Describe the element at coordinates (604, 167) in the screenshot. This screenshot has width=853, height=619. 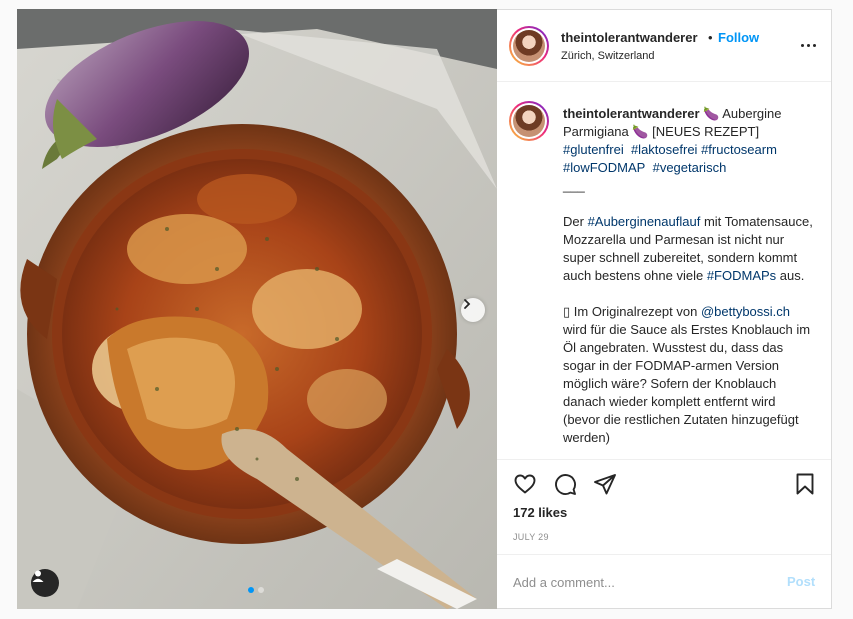
I see `hashtag-link: #lowFODMAP` at that location.